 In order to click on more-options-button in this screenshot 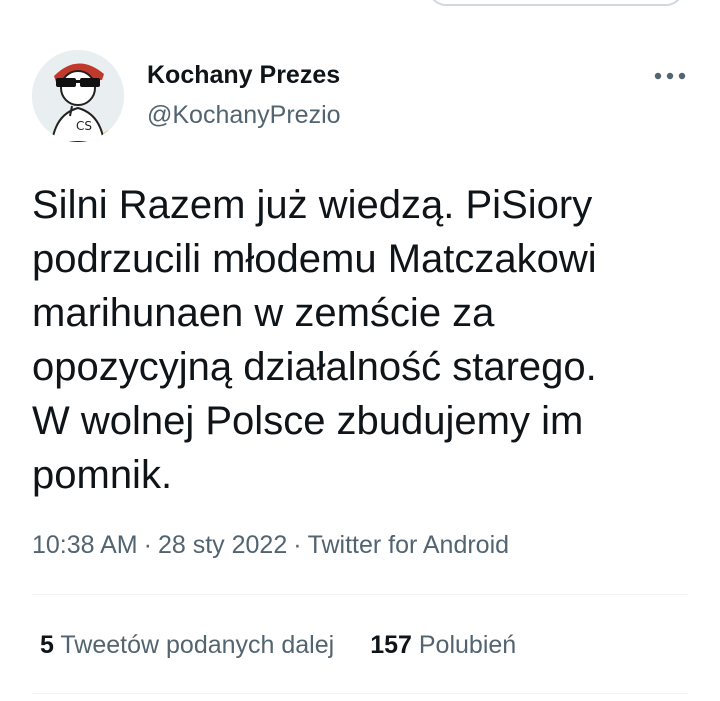, I will do `click(670, 76)`.